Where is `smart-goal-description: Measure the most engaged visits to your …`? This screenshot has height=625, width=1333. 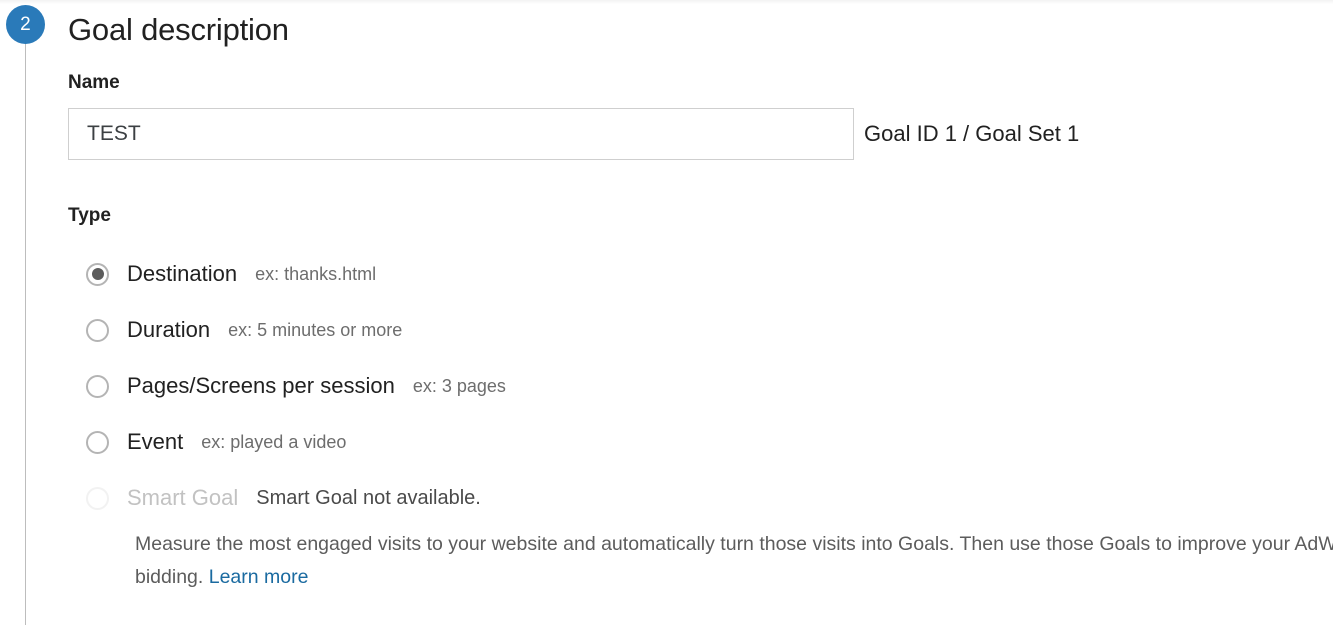
smart-goal-description: Measure the most engaged visits to your … is located at coordinates (734, 561).